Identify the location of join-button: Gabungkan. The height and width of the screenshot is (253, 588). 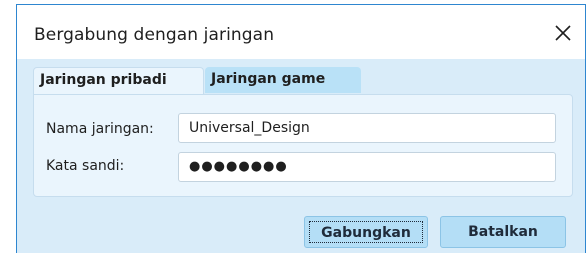
(366, 232).